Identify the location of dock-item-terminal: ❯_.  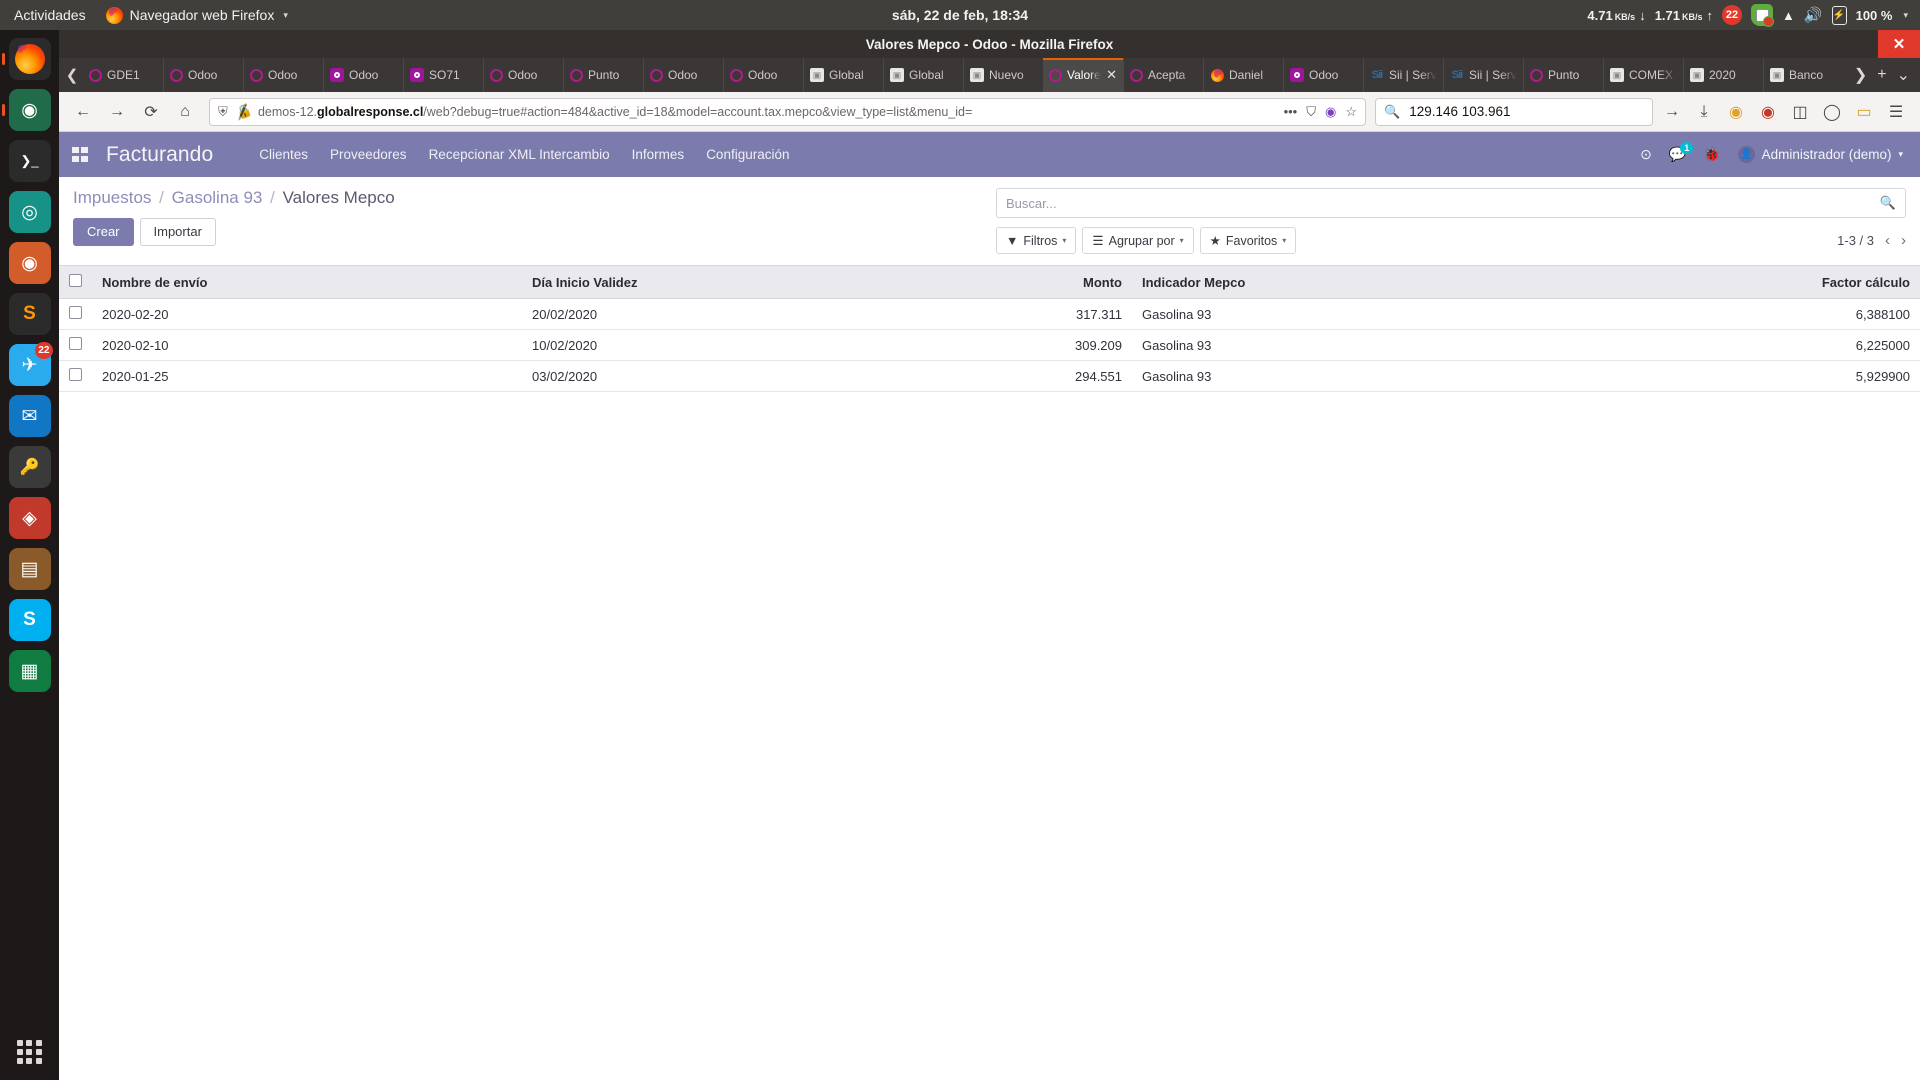
(29, 161).